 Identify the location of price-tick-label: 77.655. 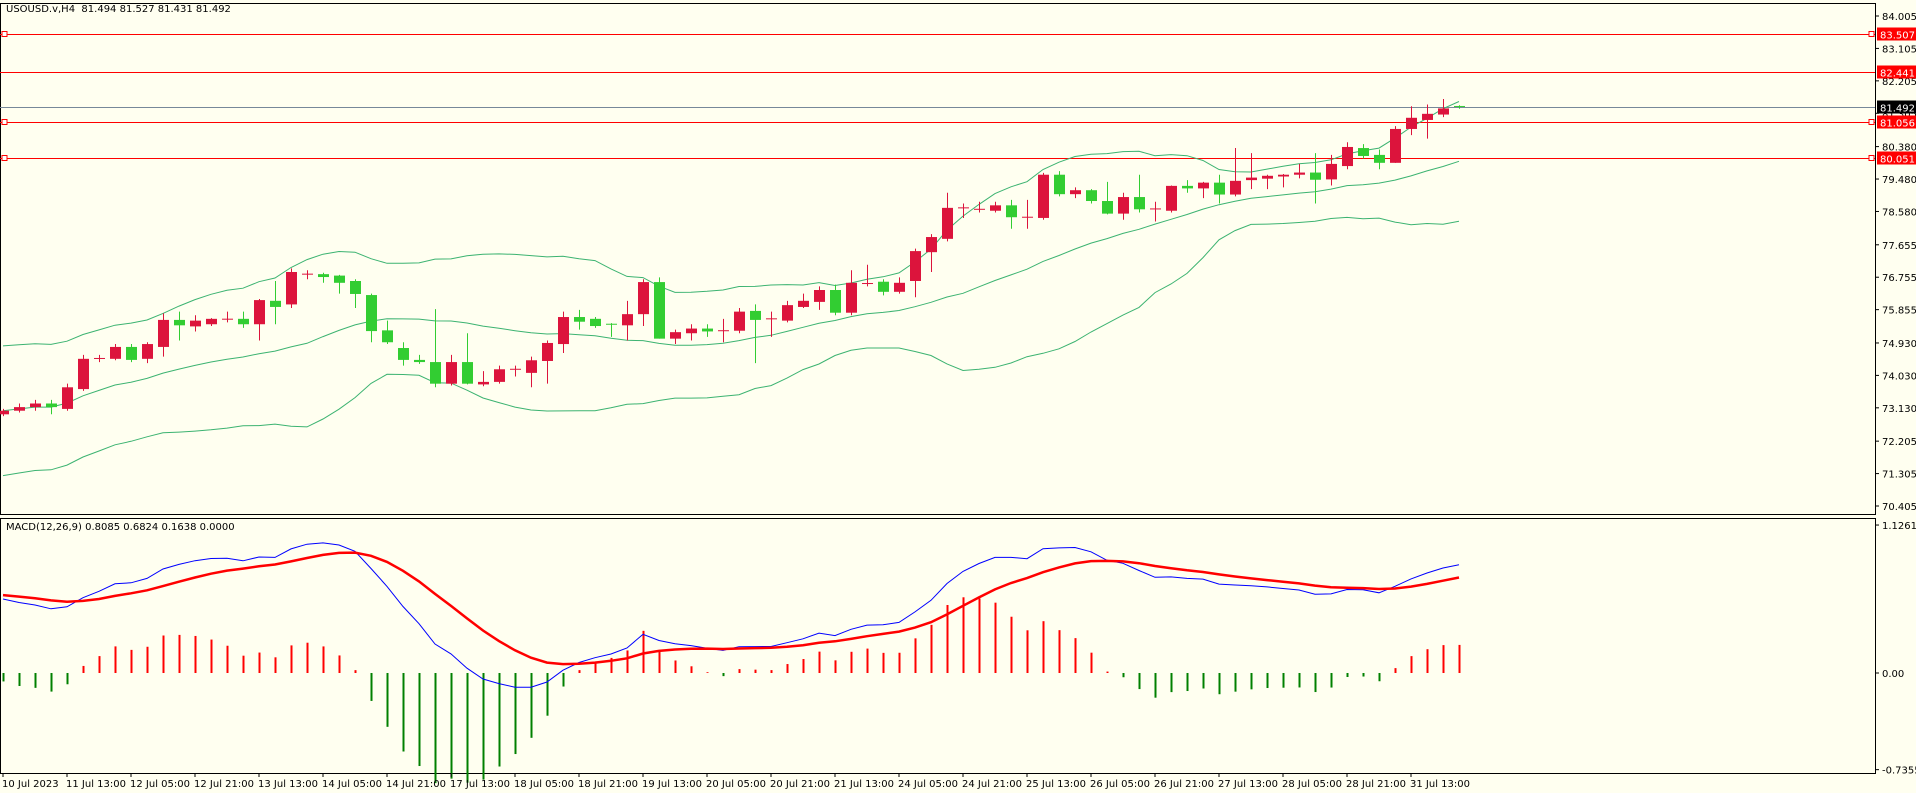
(1899, 246).